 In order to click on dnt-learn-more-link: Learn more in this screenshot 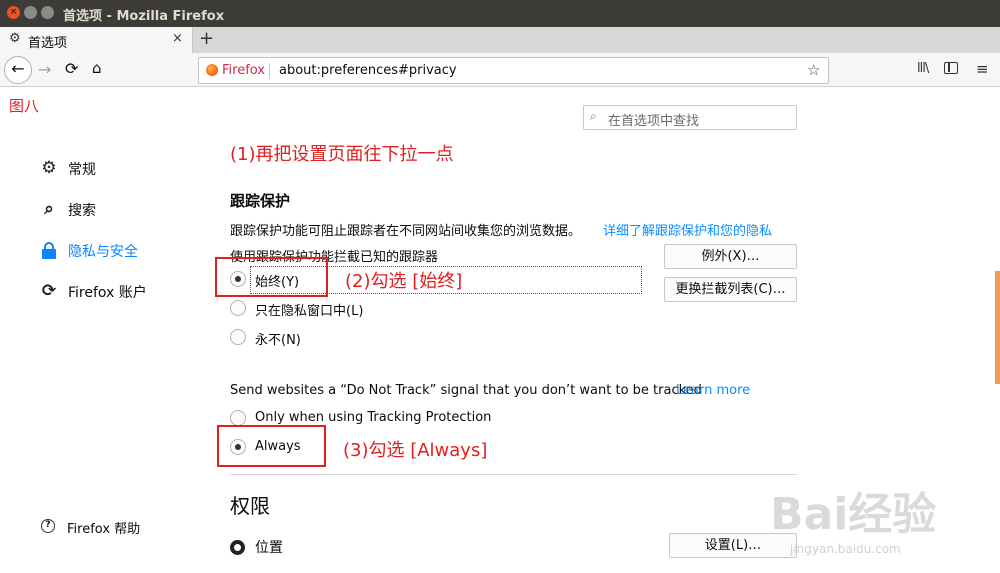, I will do `click(713, 390)`.